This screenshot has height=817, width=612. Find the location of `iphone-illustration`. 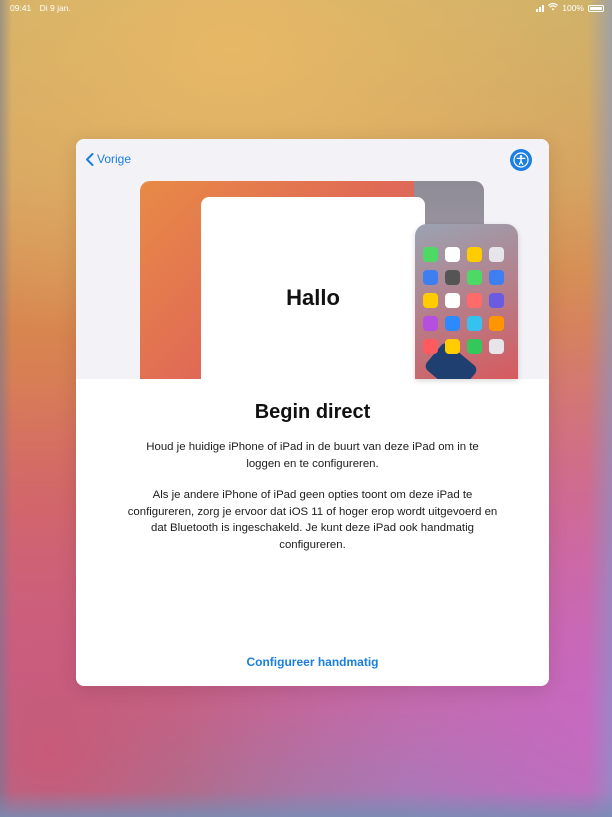

iphone-illustration is located at coordinates (466, 301).